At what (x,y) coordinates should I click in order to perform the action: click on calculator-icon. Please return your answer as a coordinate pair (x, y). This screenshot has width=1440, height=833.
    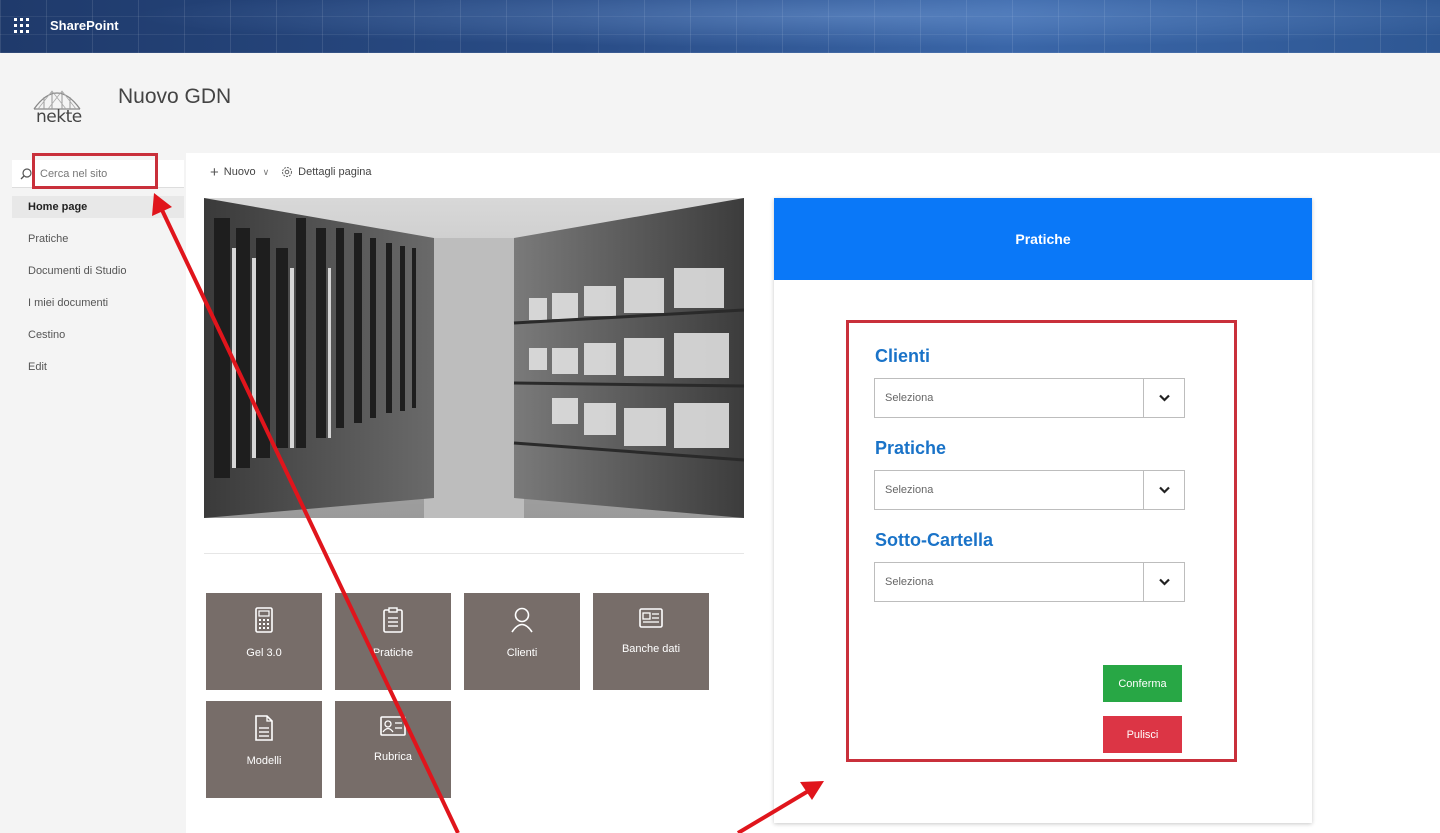
    Looking at the image, I should click on (264, 620).